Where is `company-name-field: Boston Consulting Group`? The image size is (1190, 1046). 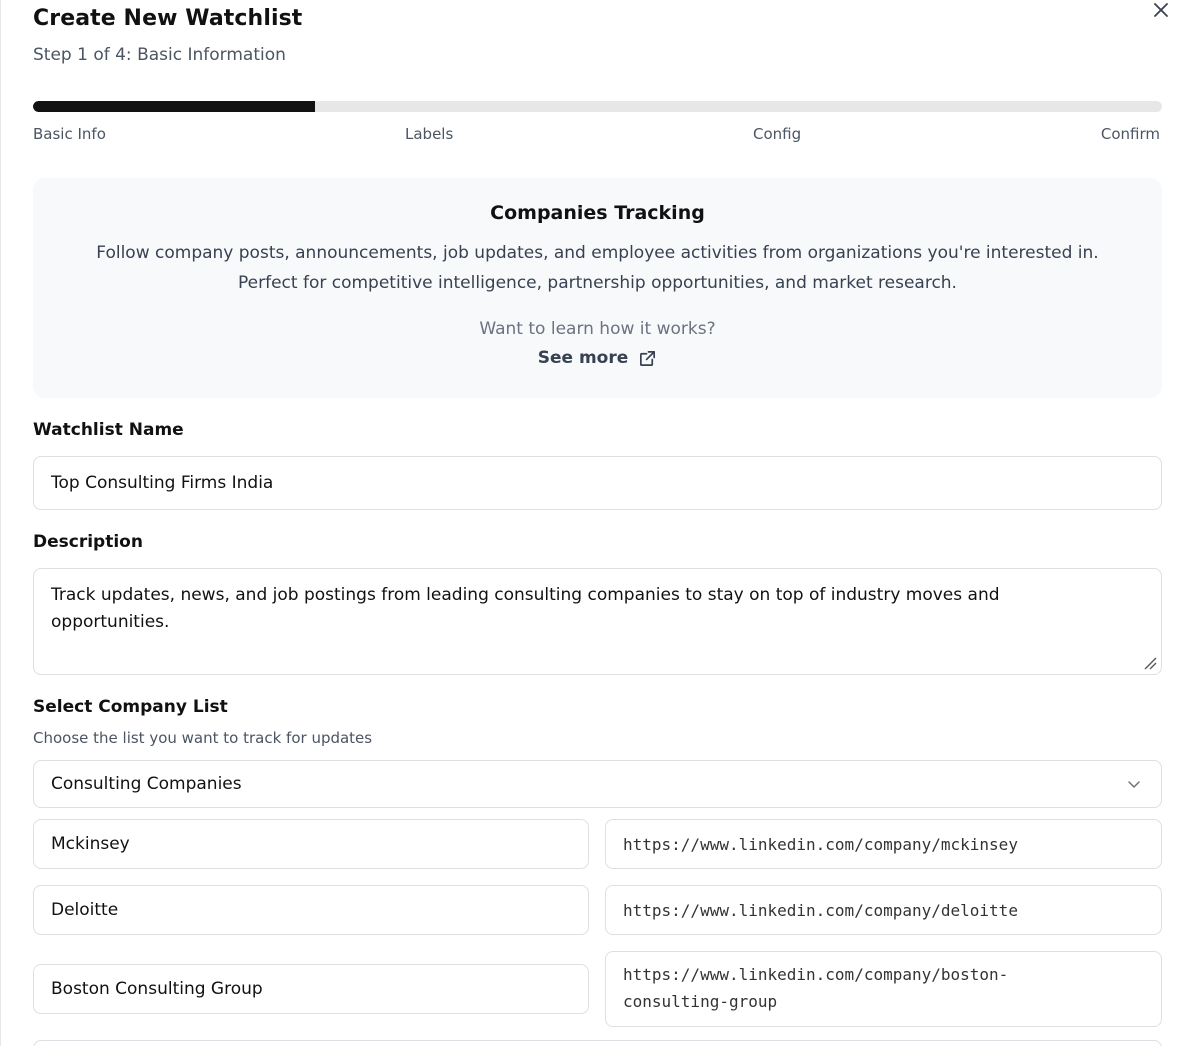
company-name-field: Boston Consulting Group is located at coordinates (311, 989).